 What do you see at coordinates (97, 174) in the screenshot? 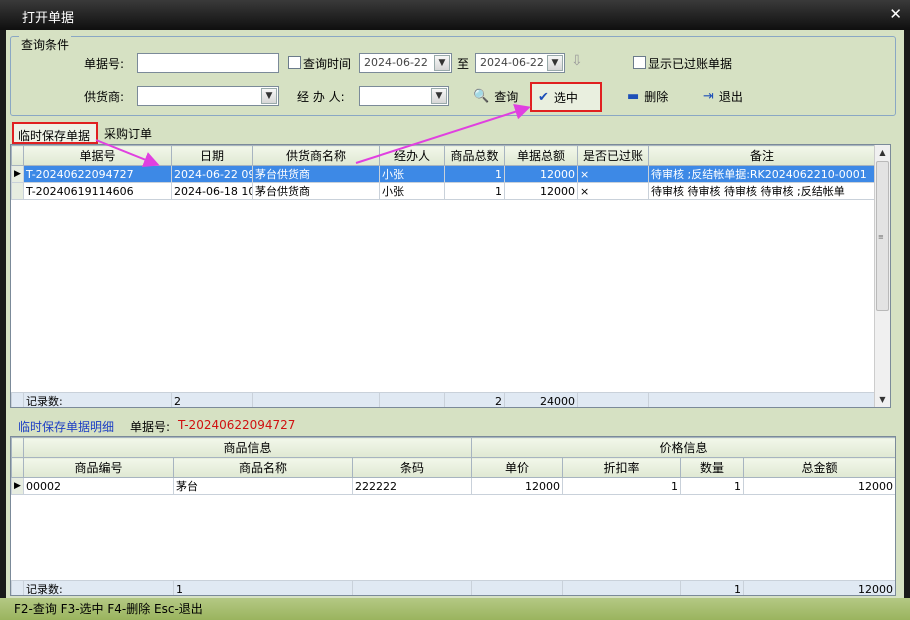
I see `cell-doc-no: T-20240622094727` at bounding box center [97, 174].